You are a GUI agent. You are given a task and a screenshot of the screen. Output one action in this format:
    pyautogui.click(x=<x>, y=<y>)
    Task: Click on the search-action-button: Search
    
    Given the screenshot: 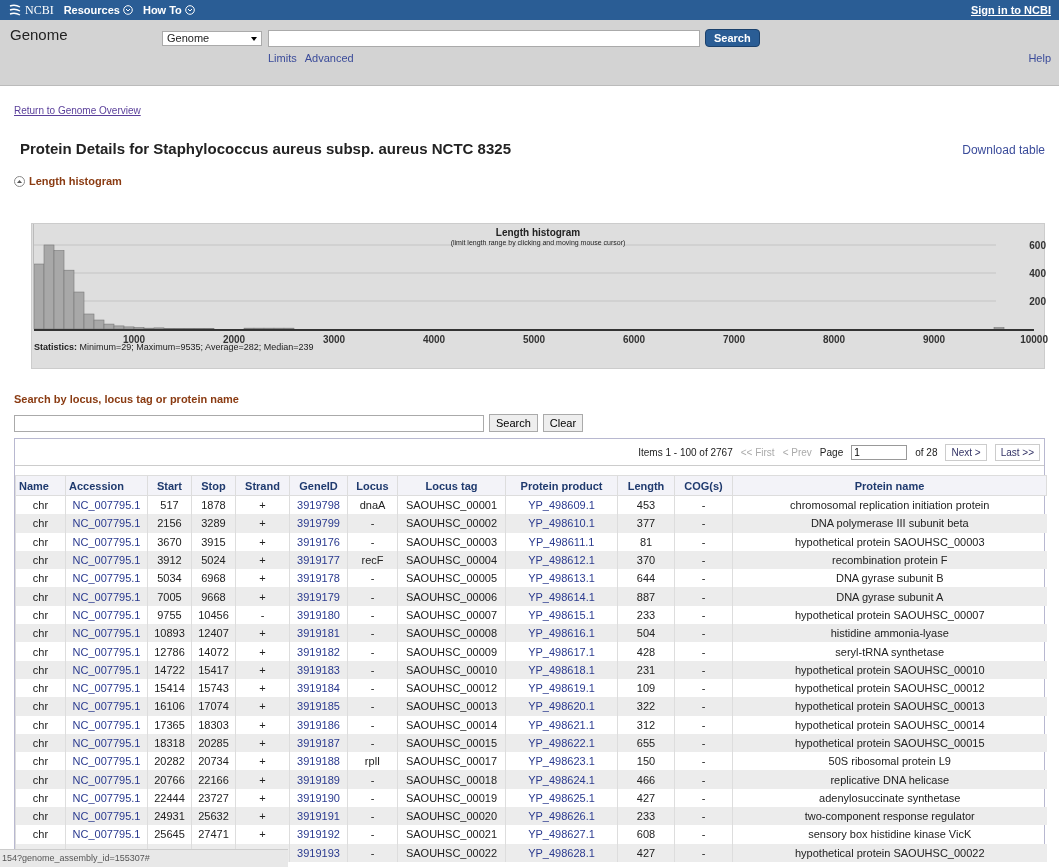 What is the action you would take?
    pyautogui.click(x=513, y=423)
    